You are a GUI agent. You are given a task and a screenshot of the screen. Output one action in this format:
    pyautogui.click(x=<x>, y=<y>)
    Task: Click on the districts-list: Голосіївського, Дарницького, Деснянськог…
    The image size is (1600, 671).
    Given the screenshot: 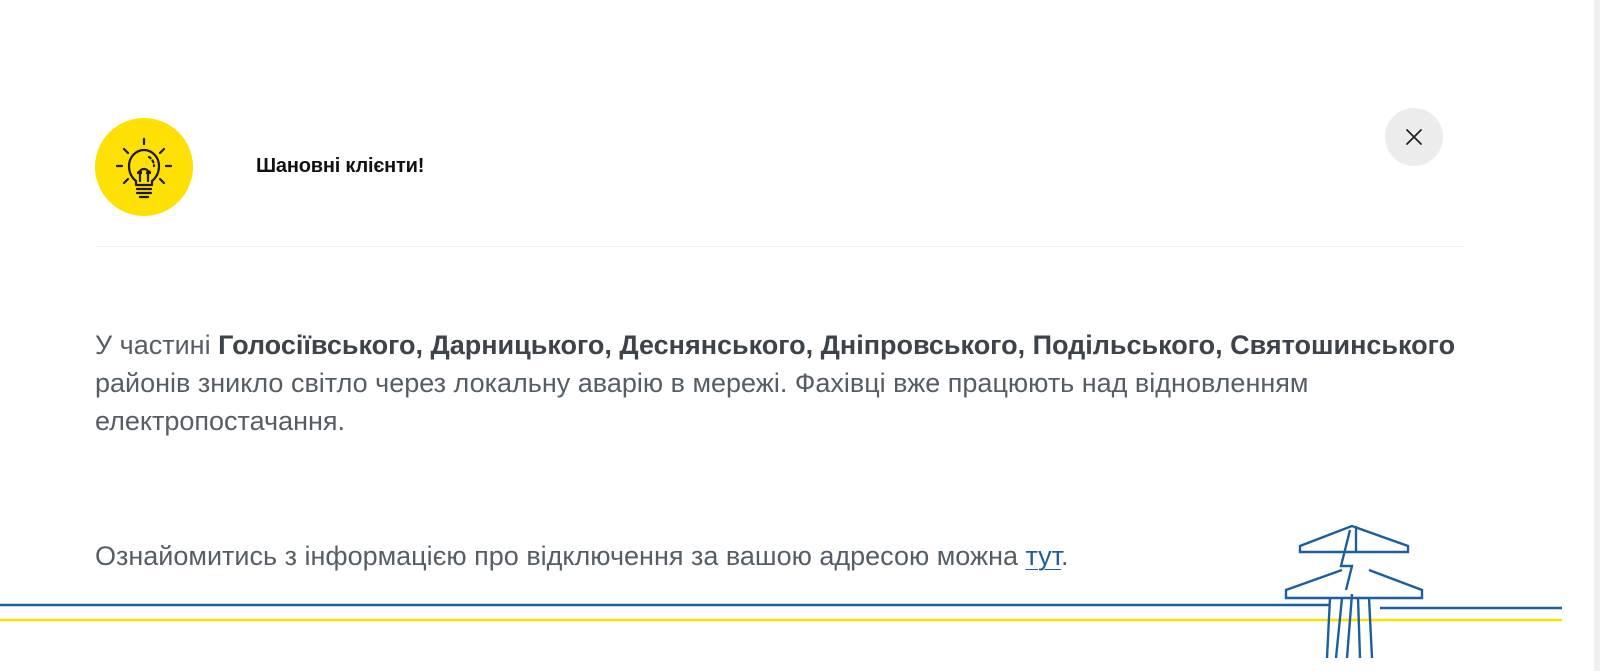 What is the action you would take?
    pyautogui.click(x=837, y=345)
    